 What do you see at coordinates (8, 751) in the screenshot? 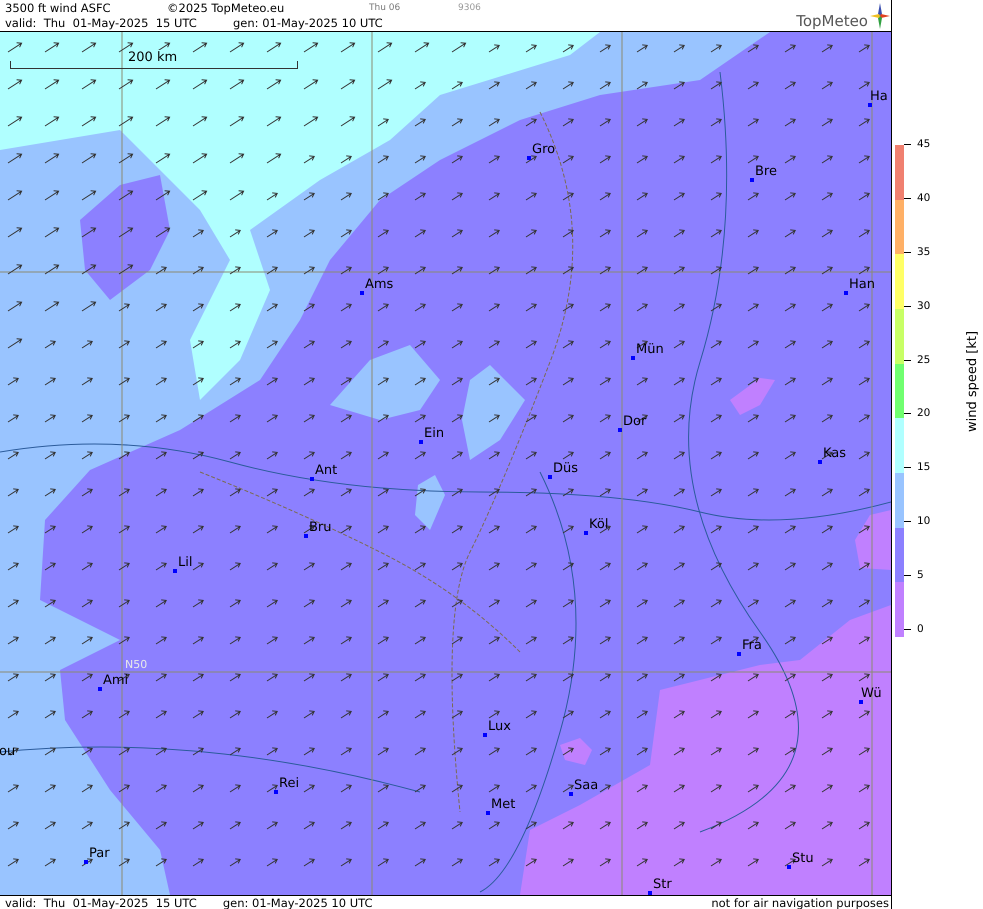
I see `city-label: ou` at bounding box center [8, 751].